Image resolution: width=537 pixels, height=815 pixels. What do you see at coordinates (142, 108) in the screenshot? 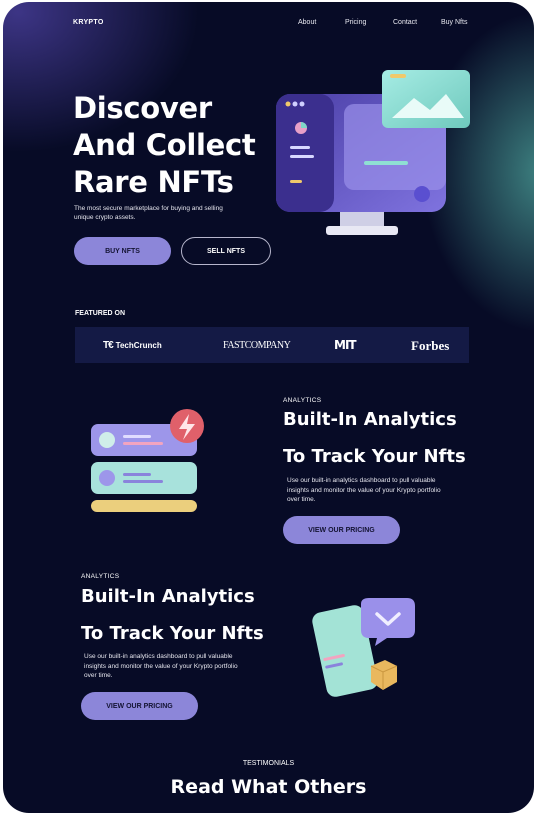
I see `hero-title-line: Discover` at bounding box center [142, 108].